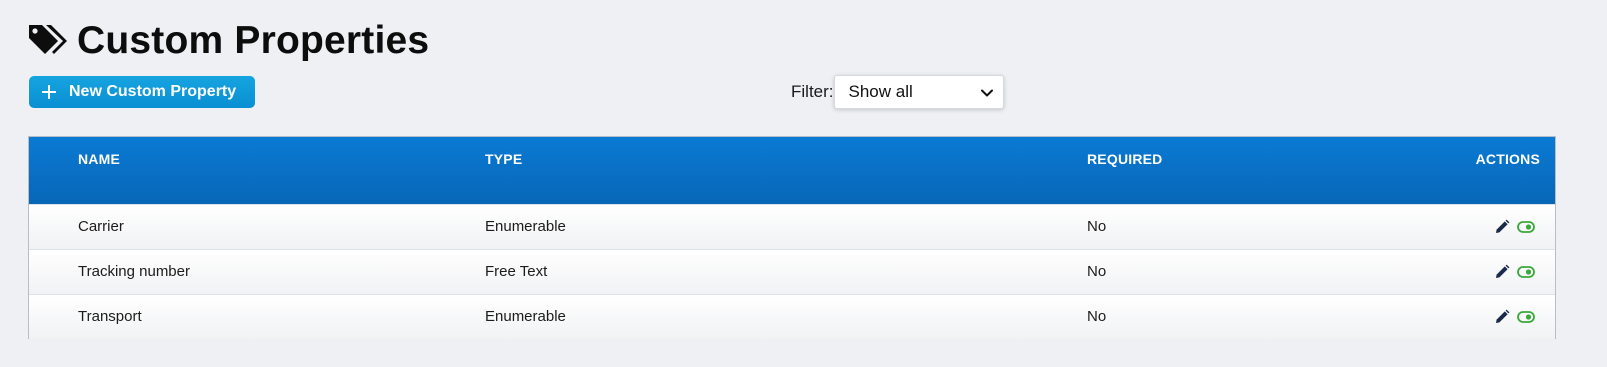  What do you see at coordinates (792, 271) in the screenshot?
I see `table-row: Tracking number Free Text No` at bounding box center [792, 271].